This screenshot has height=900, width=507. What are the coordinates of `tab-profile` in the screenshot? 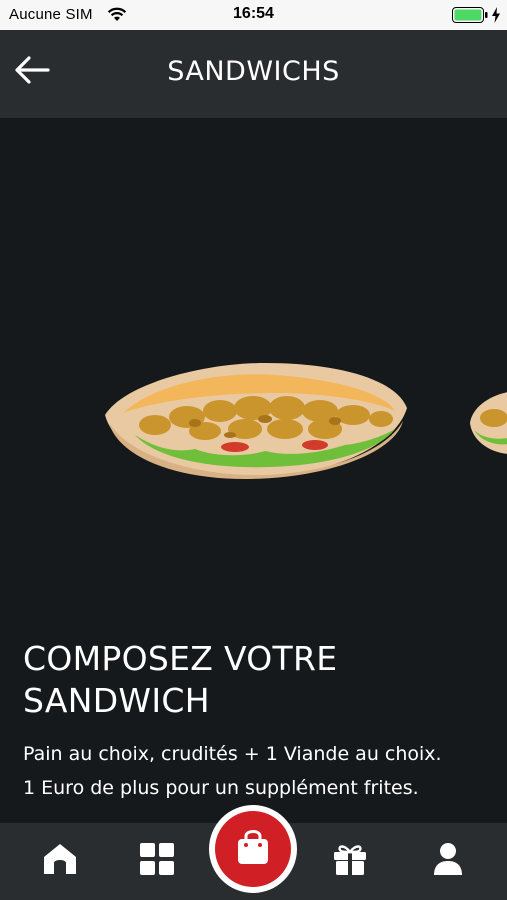 It's located at (448, 861).